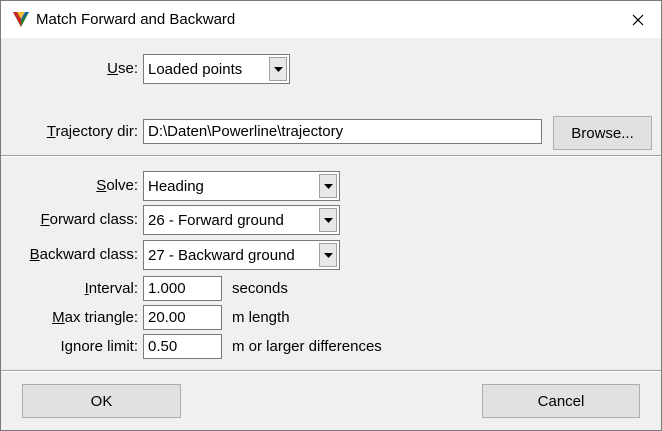 The width and height of the screenshot is (662, 431). I want to click on ignore-limit-label: Ignore limit:, so click(99, 346).